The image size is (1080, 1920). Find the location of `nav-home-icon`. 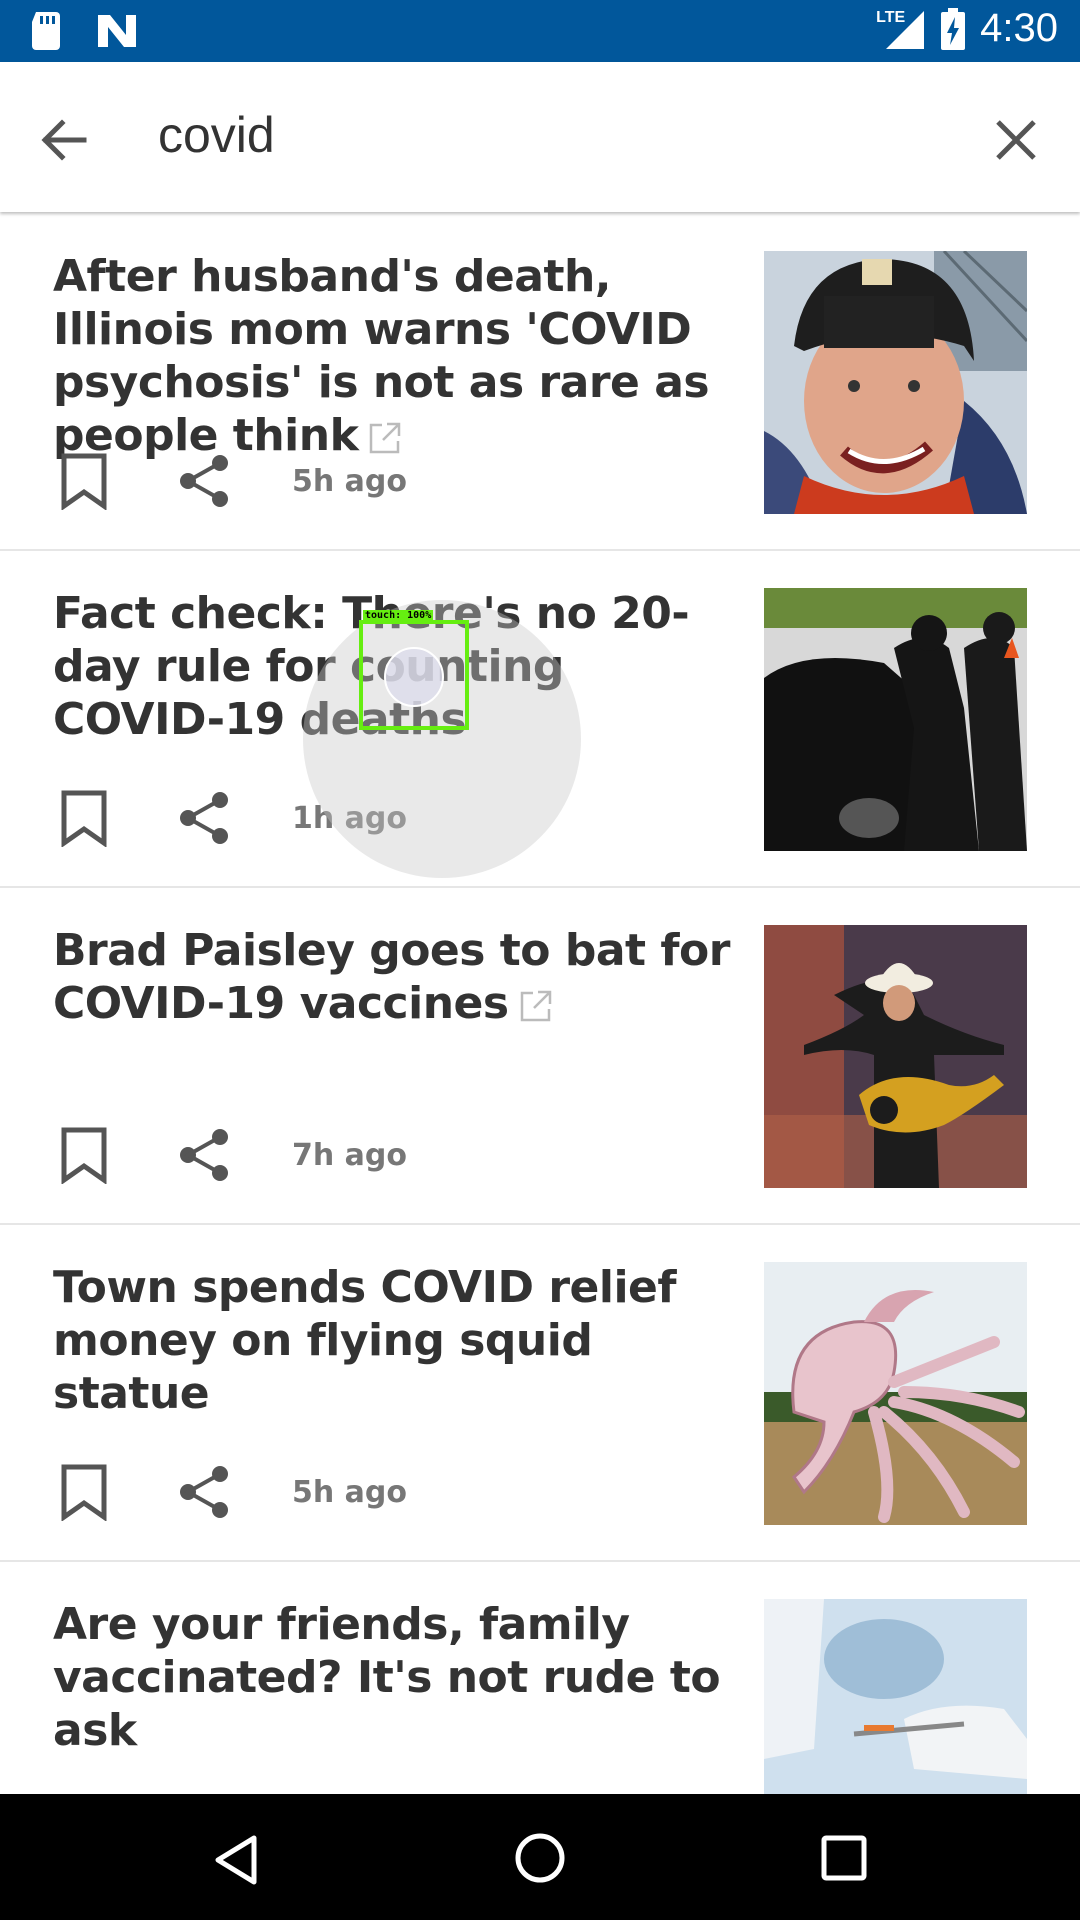

nav-home-icon is located at coordinates (540, 1858).